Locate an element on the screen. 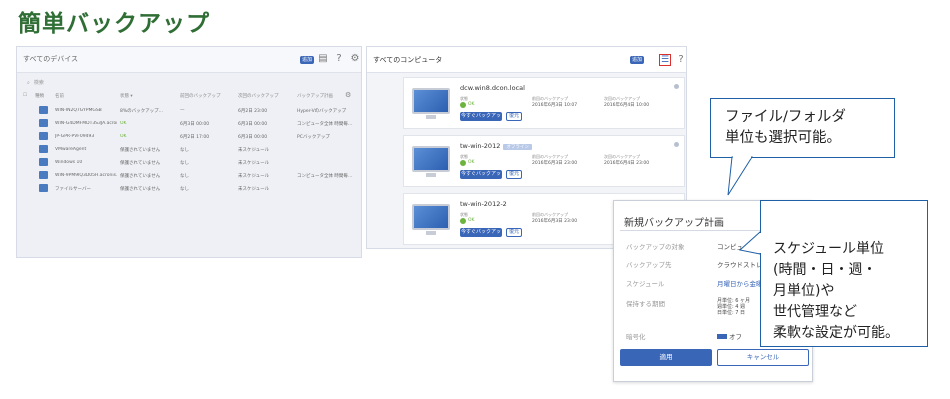  table-row: VMwareAgent 保護されていません なし 未スケジュール is located at coordinates (189, 149).